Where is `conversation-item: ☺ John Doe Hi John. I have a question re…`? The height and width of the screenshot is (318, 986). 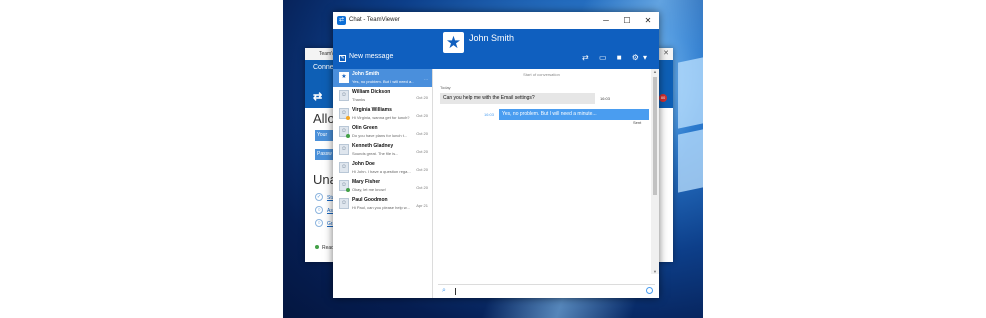 conversation-item: ☺ John Doe Hi John. I have a question re… is located at coordinates (382, 168).